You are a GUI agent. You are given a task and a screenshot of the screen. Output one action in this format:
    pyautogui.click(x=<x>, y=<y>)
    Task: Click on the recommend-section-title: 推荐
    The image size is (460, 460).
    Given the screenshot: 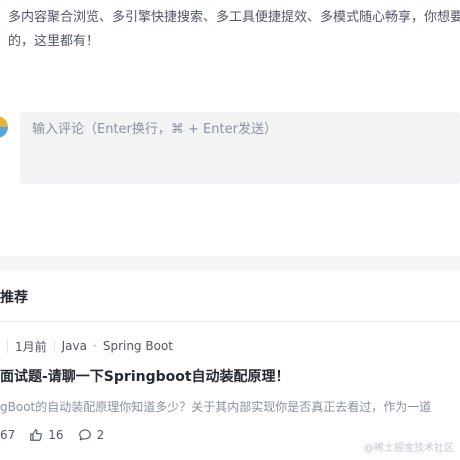 What is the action you would take?
    pyautogui.click(x=14, y=298)
    